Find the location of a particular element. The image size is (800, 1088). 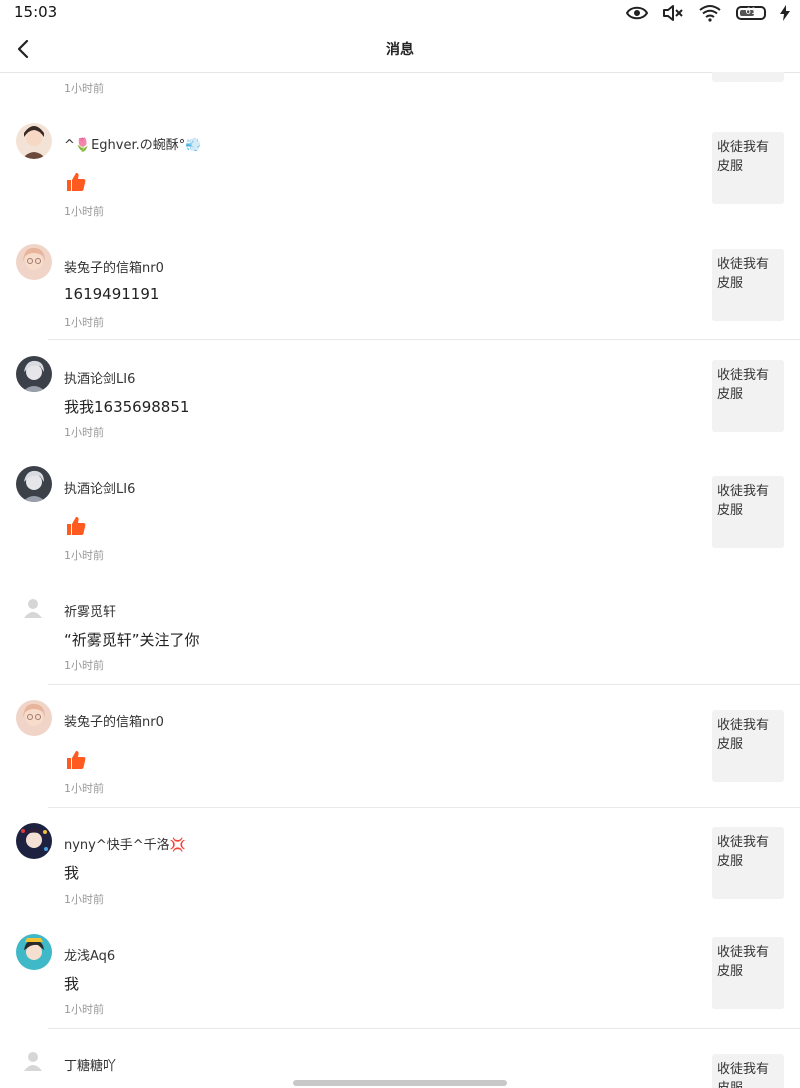

charging-icon is located at coordinates (785, 13).